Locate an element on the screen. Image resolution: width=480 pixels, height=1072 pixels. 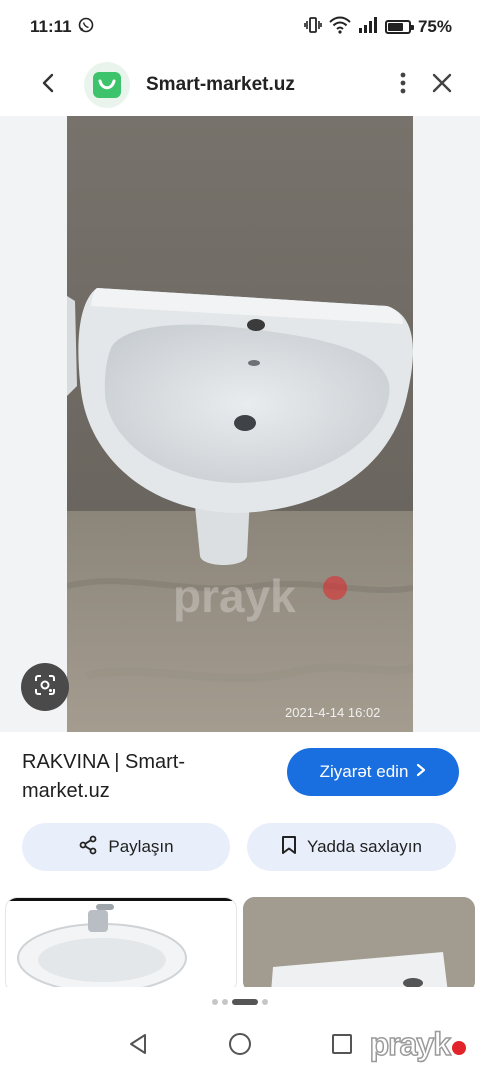
visit-label: Ziyarət edin is located at coordinates (364, 771).